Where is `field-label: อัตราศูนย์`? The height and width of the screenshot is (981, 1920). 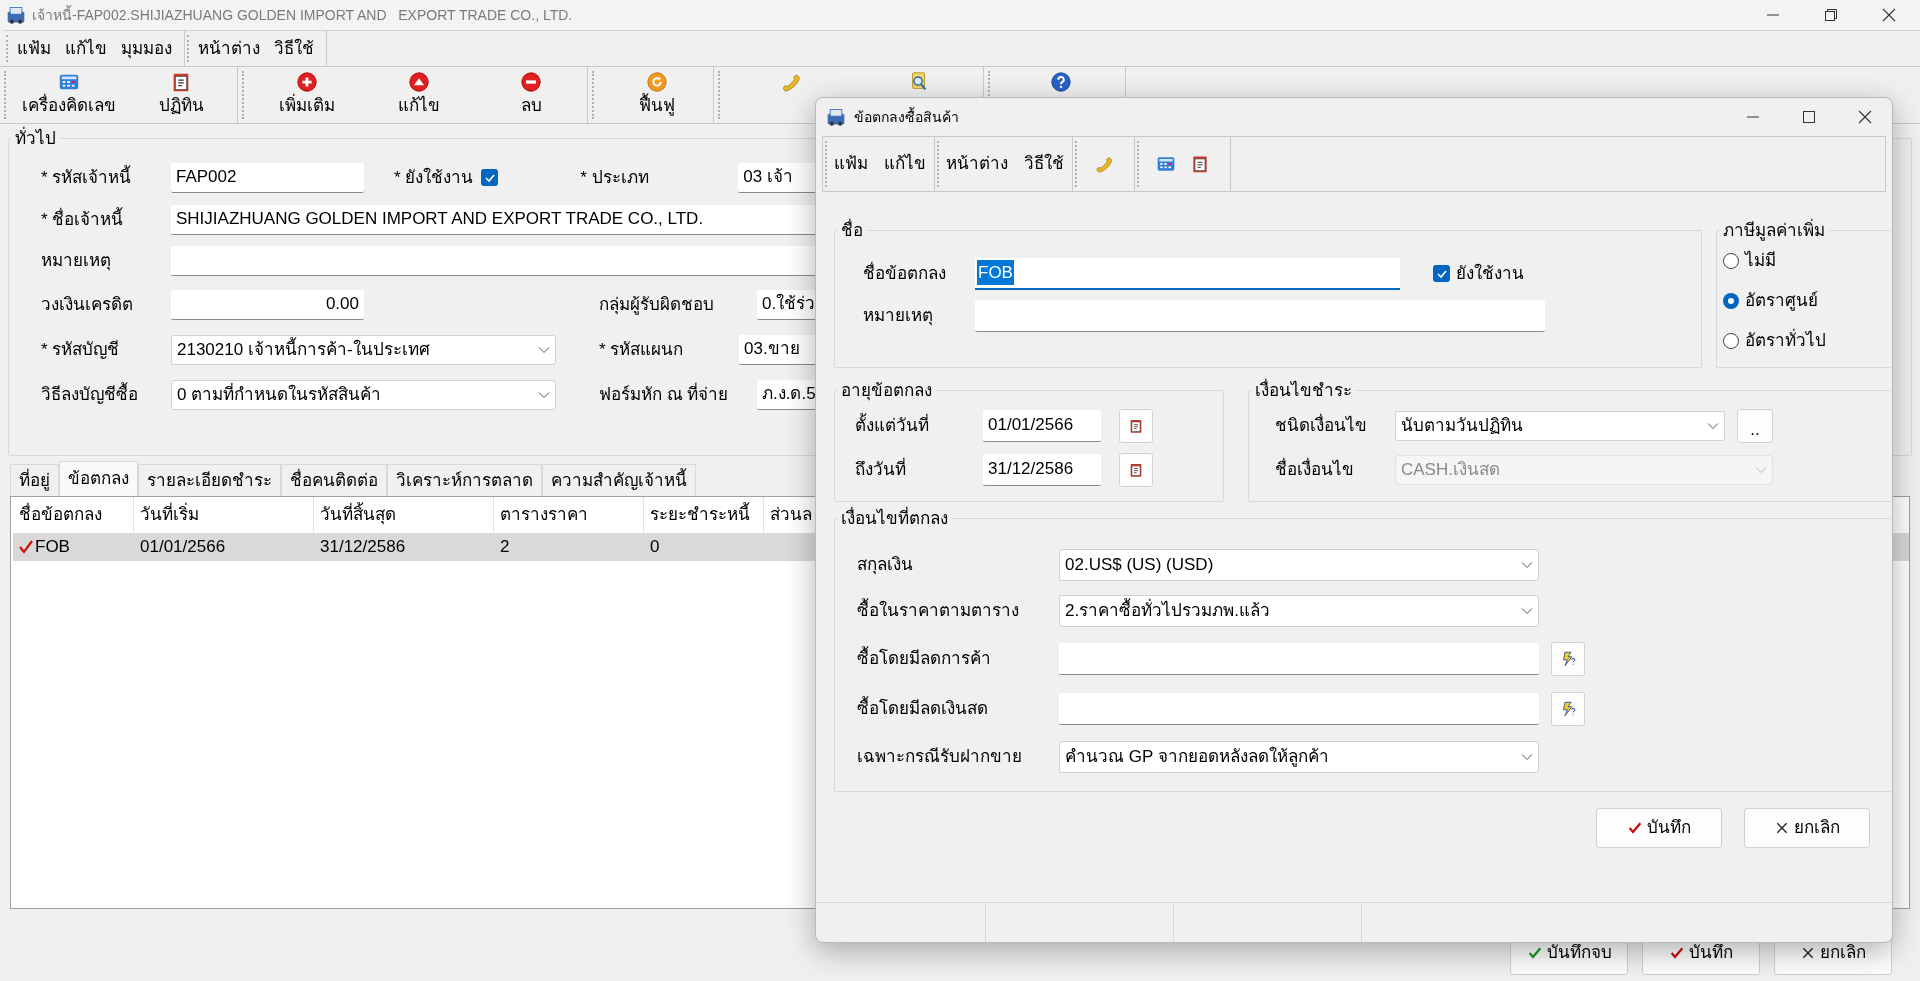 field-label: อัตราศูนย์ is located at coordinates (1781, 301).